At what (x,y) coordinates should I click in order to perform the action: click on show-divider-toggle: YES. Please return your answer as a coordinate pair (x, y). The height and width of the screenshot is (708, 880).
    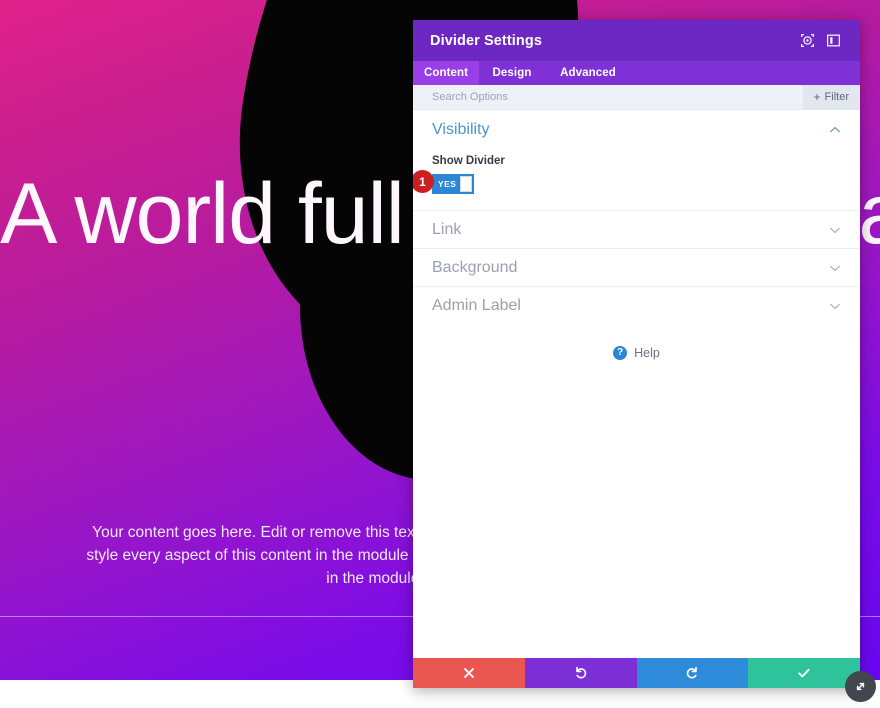
    Looking at the image, I should click on (453, 184).